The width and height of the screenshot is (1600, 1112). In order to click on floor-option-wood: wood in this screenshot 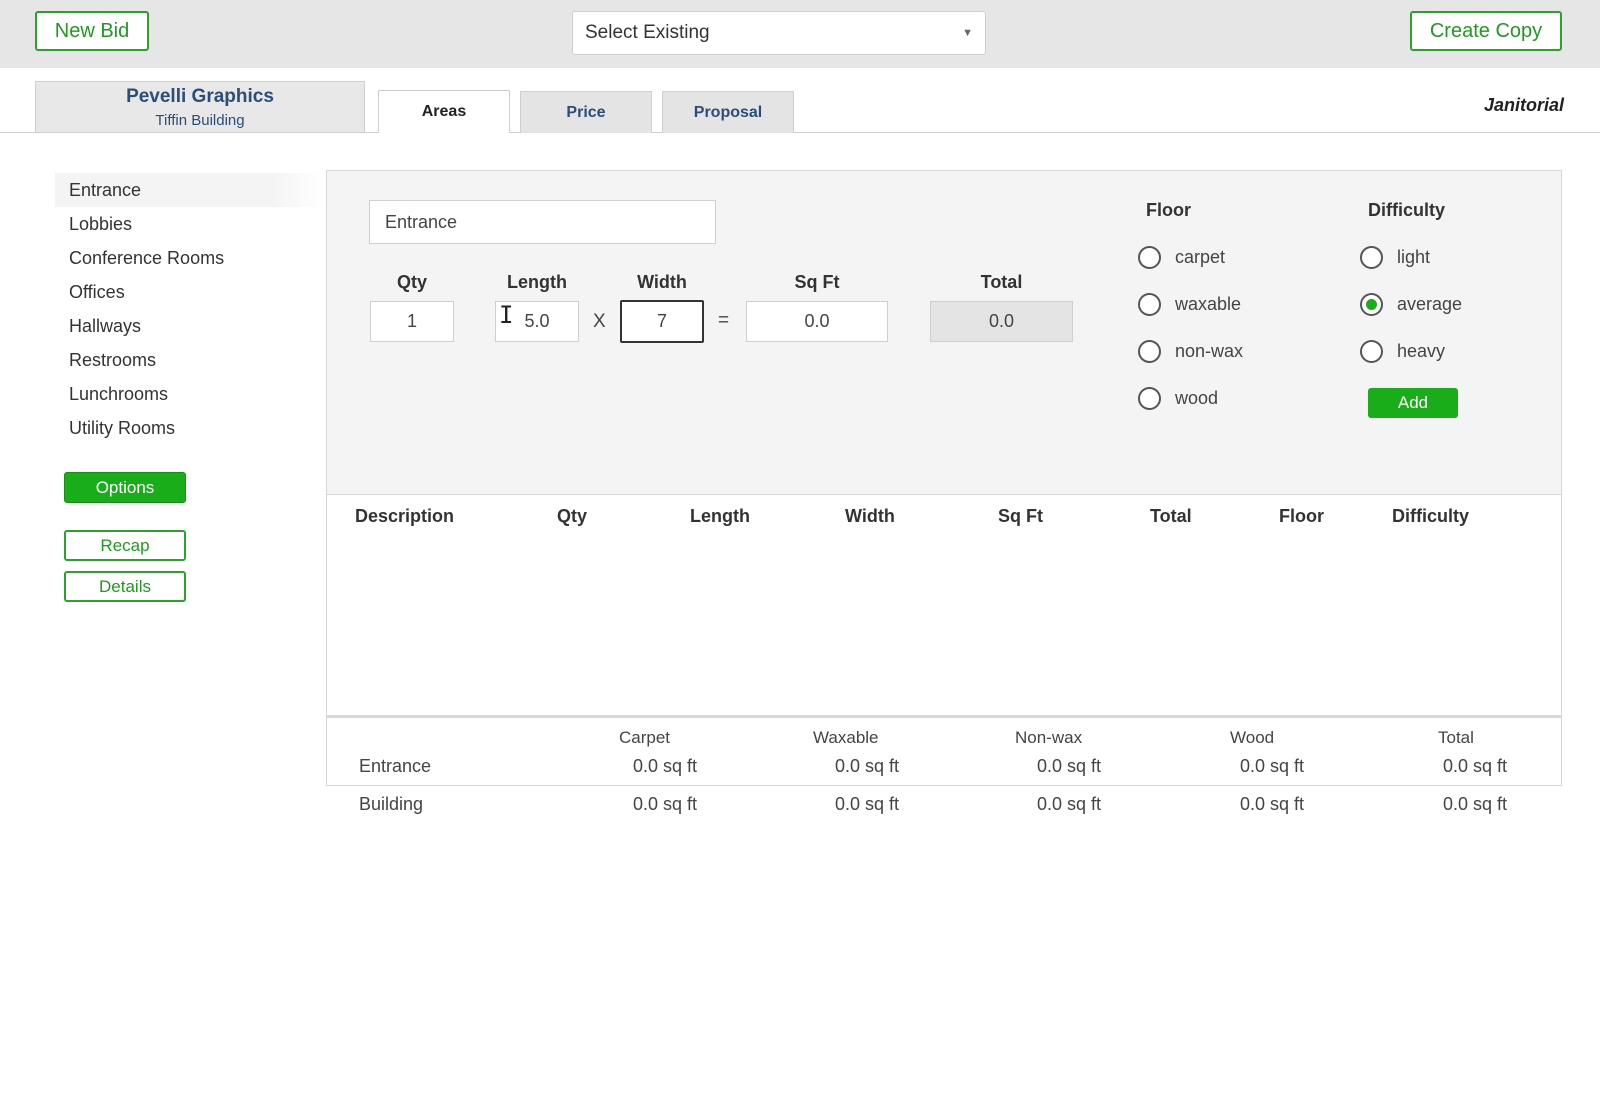, I will do `click(1178, 398)`.